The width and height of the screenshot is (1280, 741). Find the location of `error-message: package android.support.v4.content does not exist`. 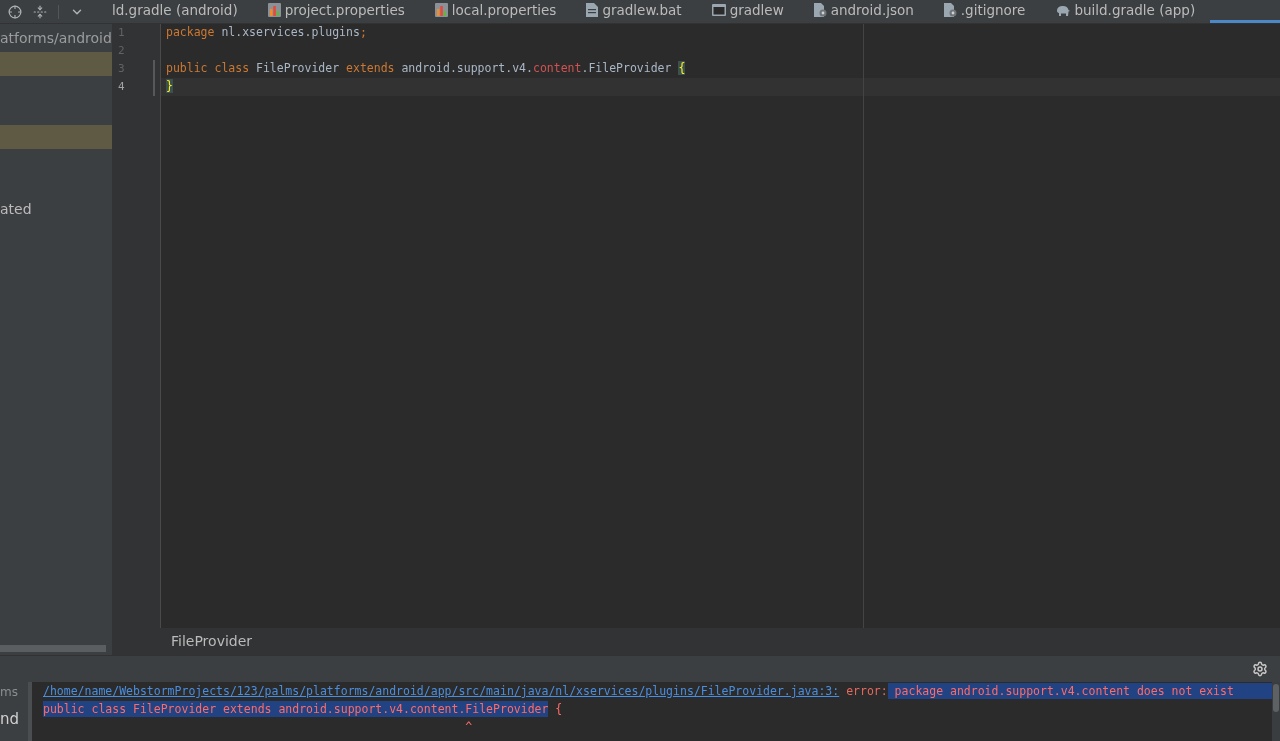

error-message: package android.support.v4.content does not exist is located at coordinates (1079, 691).